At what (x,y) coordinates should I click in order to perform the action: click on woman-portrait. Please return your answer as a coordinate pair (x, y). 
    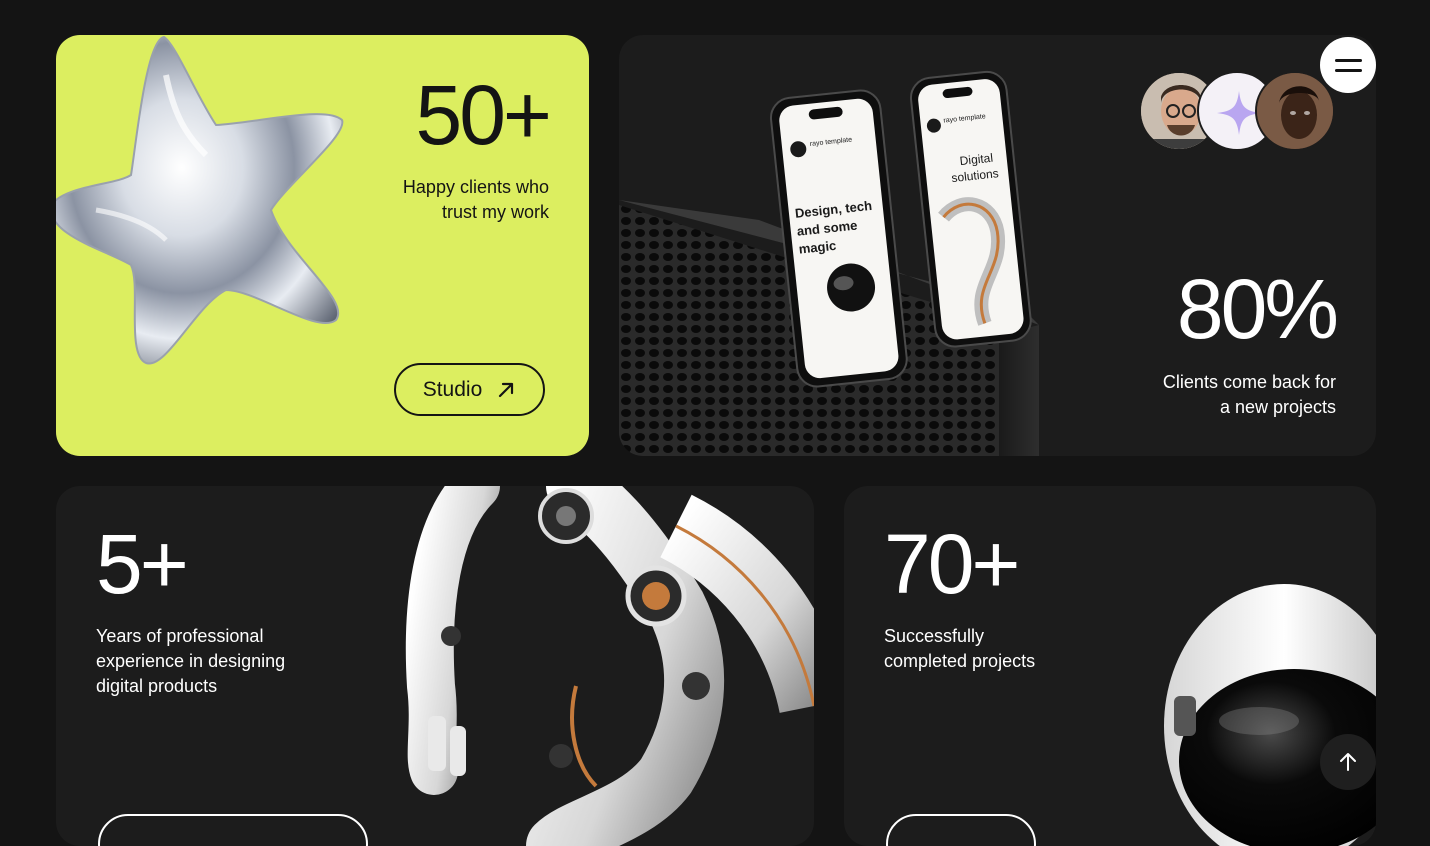
    Looking at the image, I should click on (1295, 111).